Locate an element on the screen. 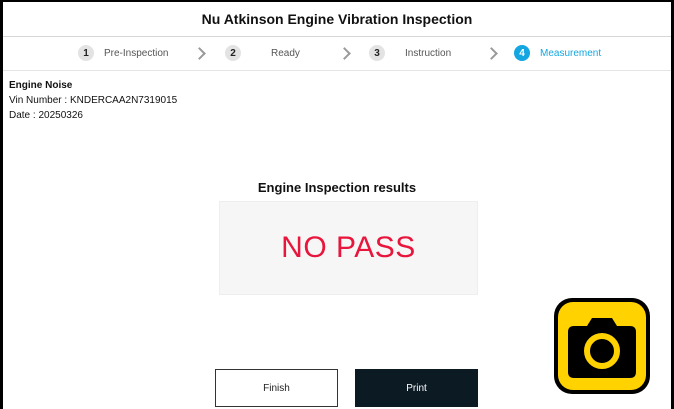 The image size is (674, 409). window-title: Nu Atkinson Engine Vibration Inspection is located at coordinates (337, 19).